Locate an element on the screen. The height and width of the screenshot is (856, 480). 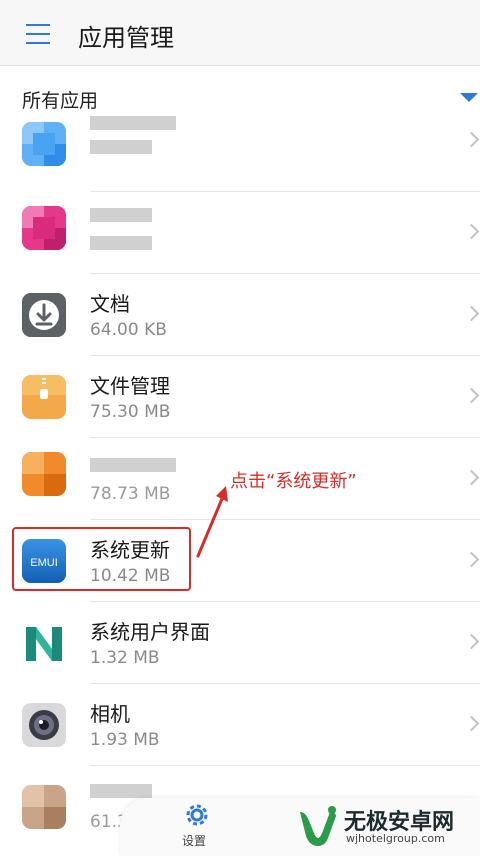
app-name: 系统用户界面 is located at coordinates (150, 632).